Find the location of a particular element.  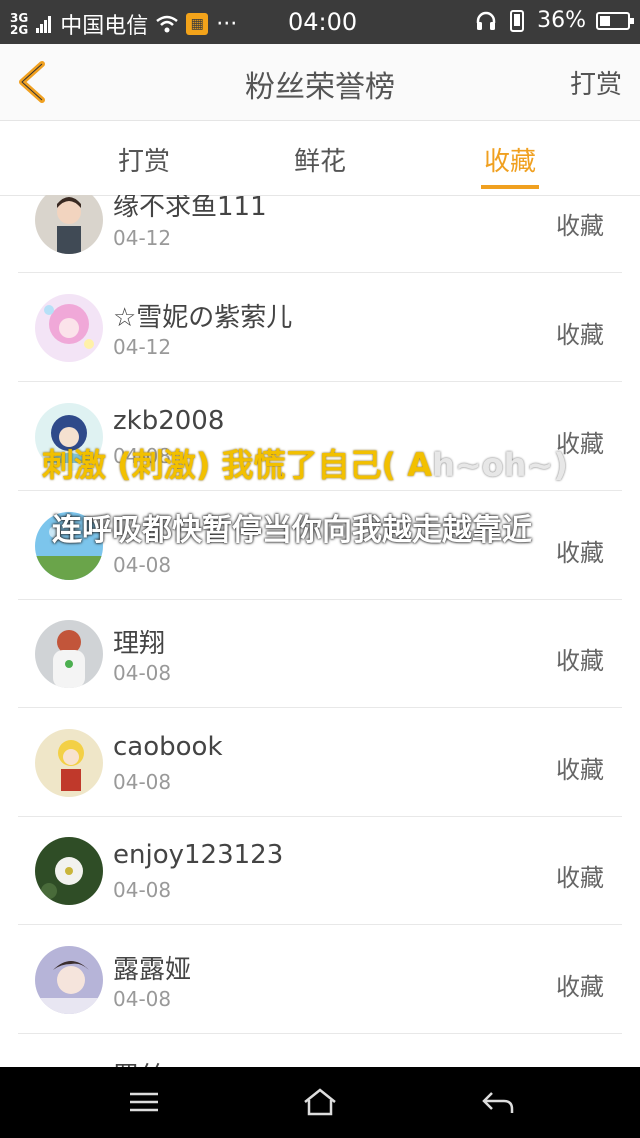

phone-signal-icon is located at coordinates (517, 20).